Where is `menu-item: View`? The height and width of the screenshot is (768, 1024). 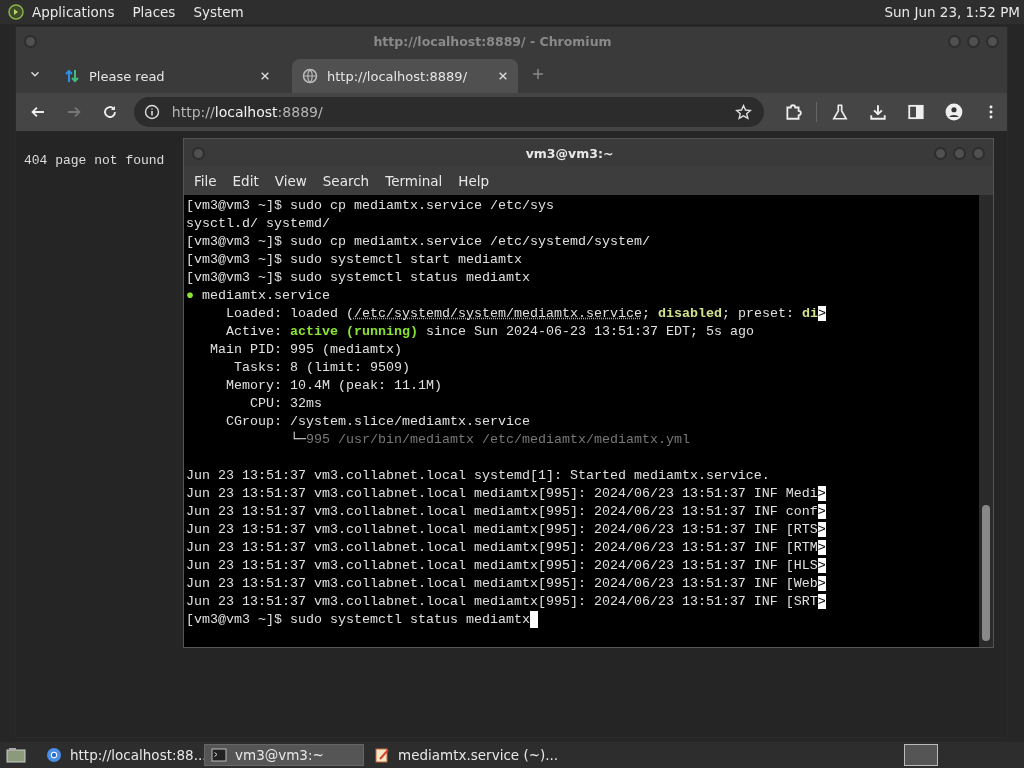 menu-item: View is located at coordinates (290, 181).